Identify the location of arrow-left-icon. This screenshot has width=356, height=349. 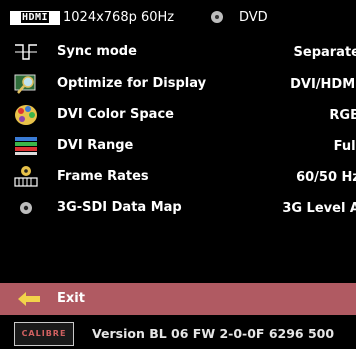
(29, 299).